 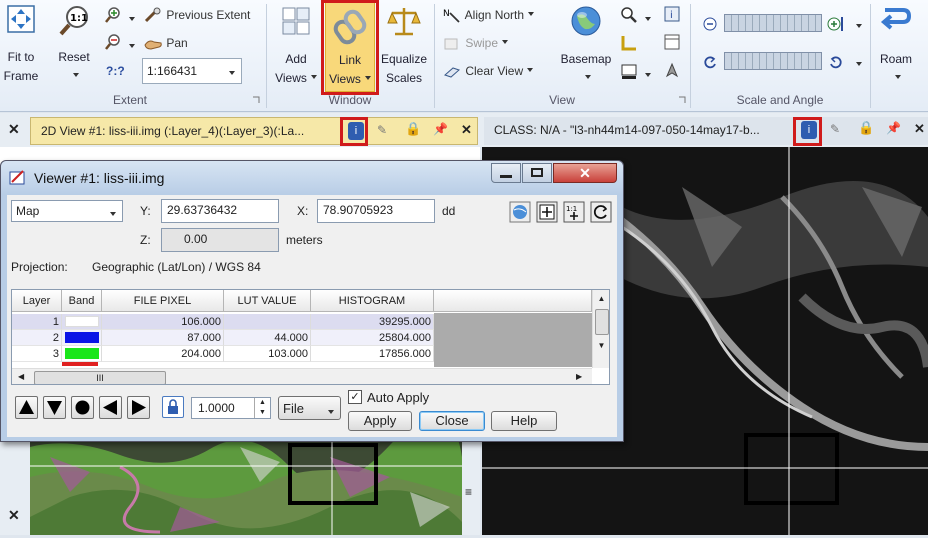 I want to click on help-button: Help, so click(x=524, y=421).